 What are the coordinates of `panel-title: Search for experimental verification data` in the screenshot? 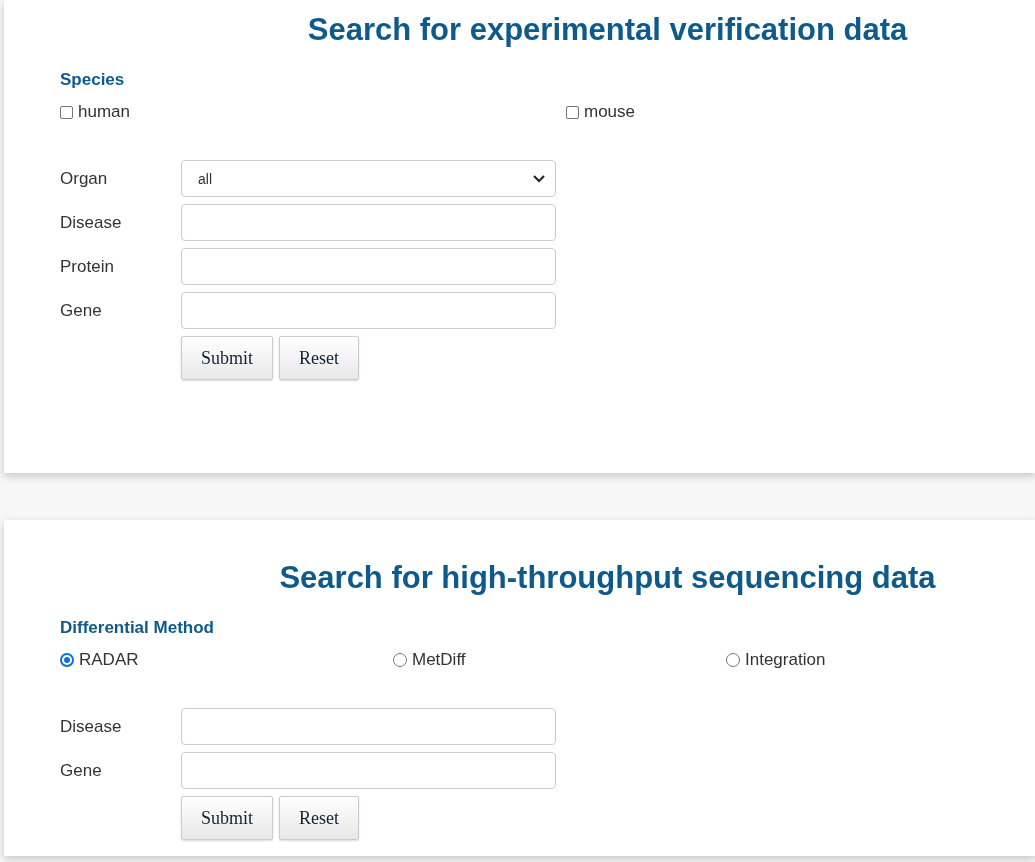 It's located at (607, 30).